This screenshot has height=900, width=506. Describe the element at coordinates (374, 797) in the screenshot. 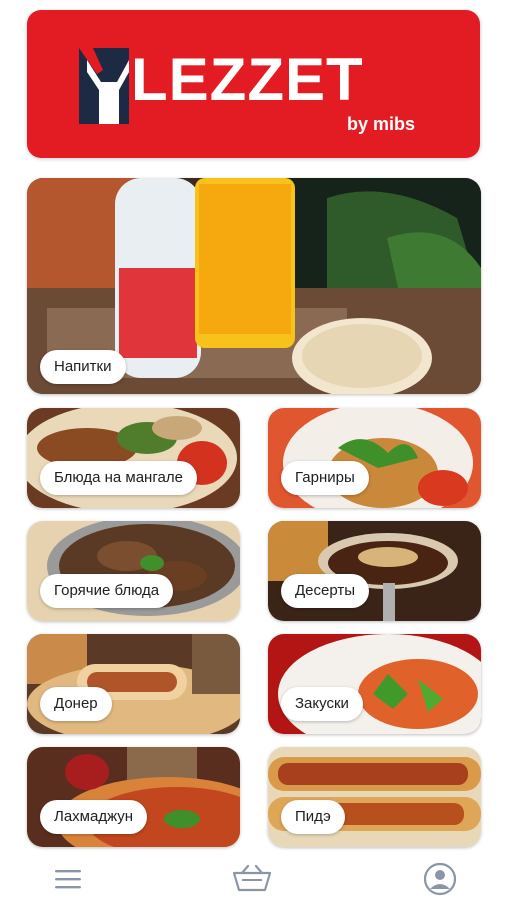

I see `category-tile-pide: Пидэ` at that location.